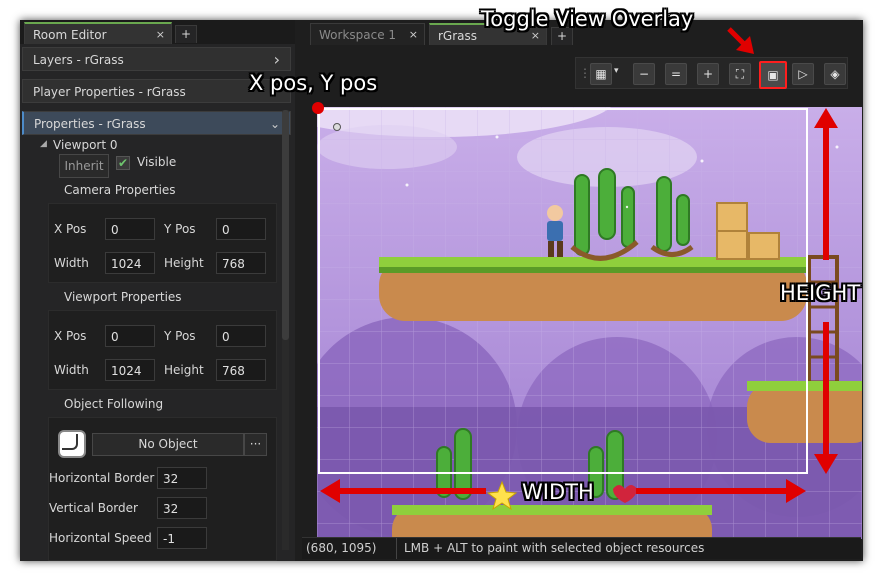  Describe the element at coordinates (587, 19) in the screenshot. I see `annotation-toggle-view-overlay: Toggle View Overlay` at that location.